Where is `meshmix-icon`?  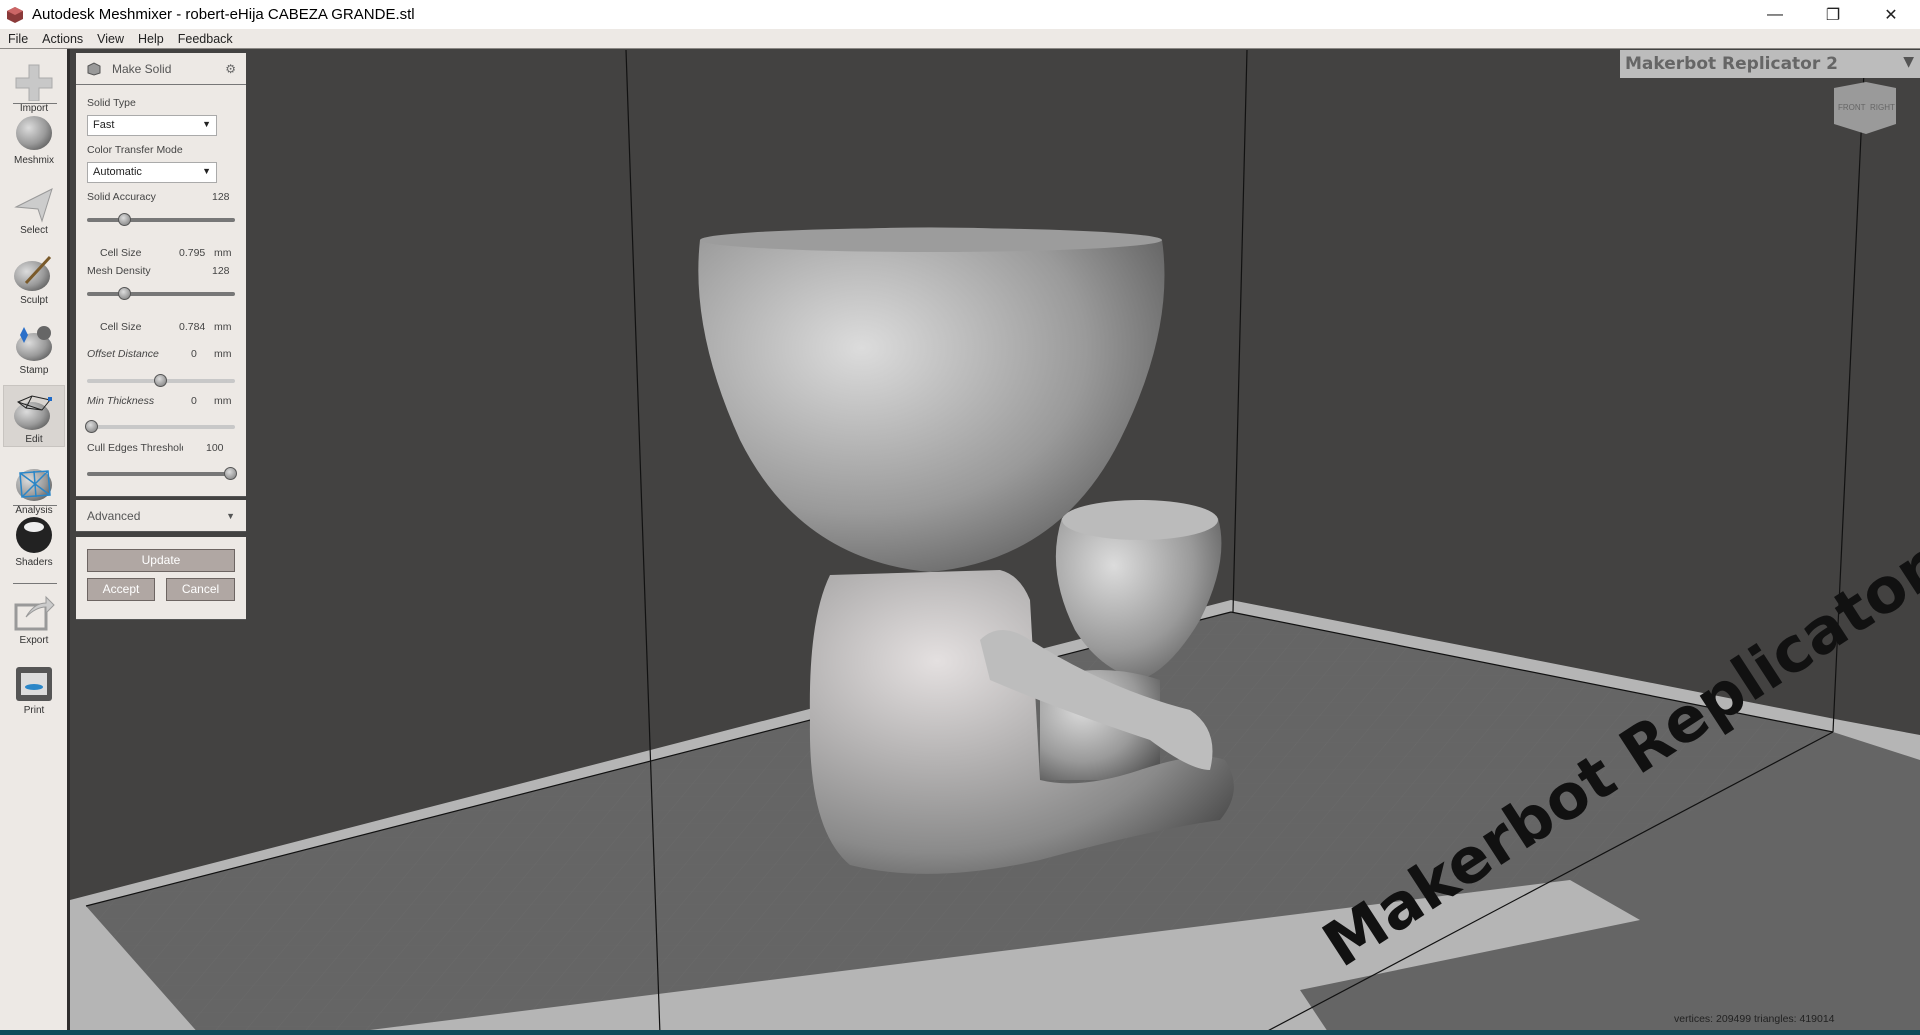 meshmix-icon is located at coordinates (34, 133).